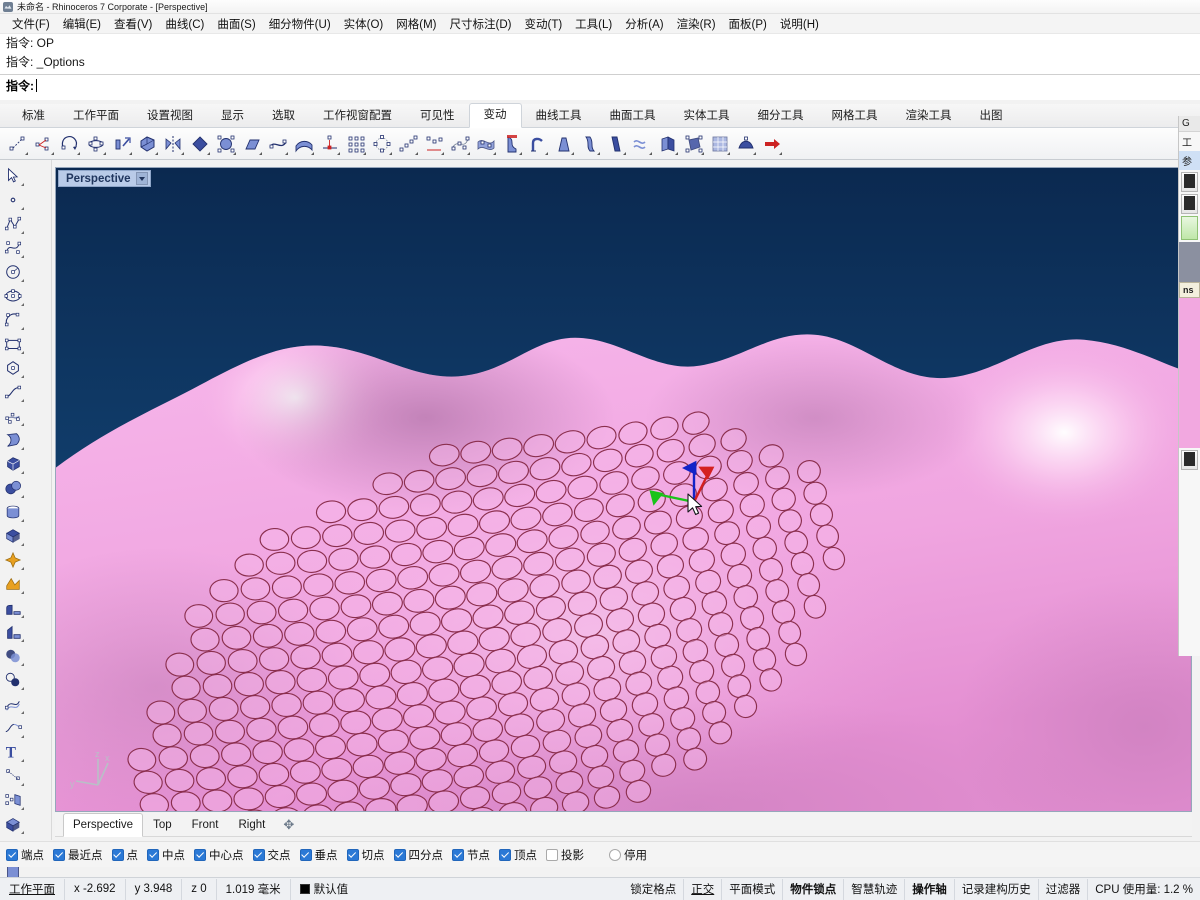  What do you see at coordinates (781, 116) in the screenshot?
I see `tab-subd-tools: 细分工具` at bounding box center [781, 116].